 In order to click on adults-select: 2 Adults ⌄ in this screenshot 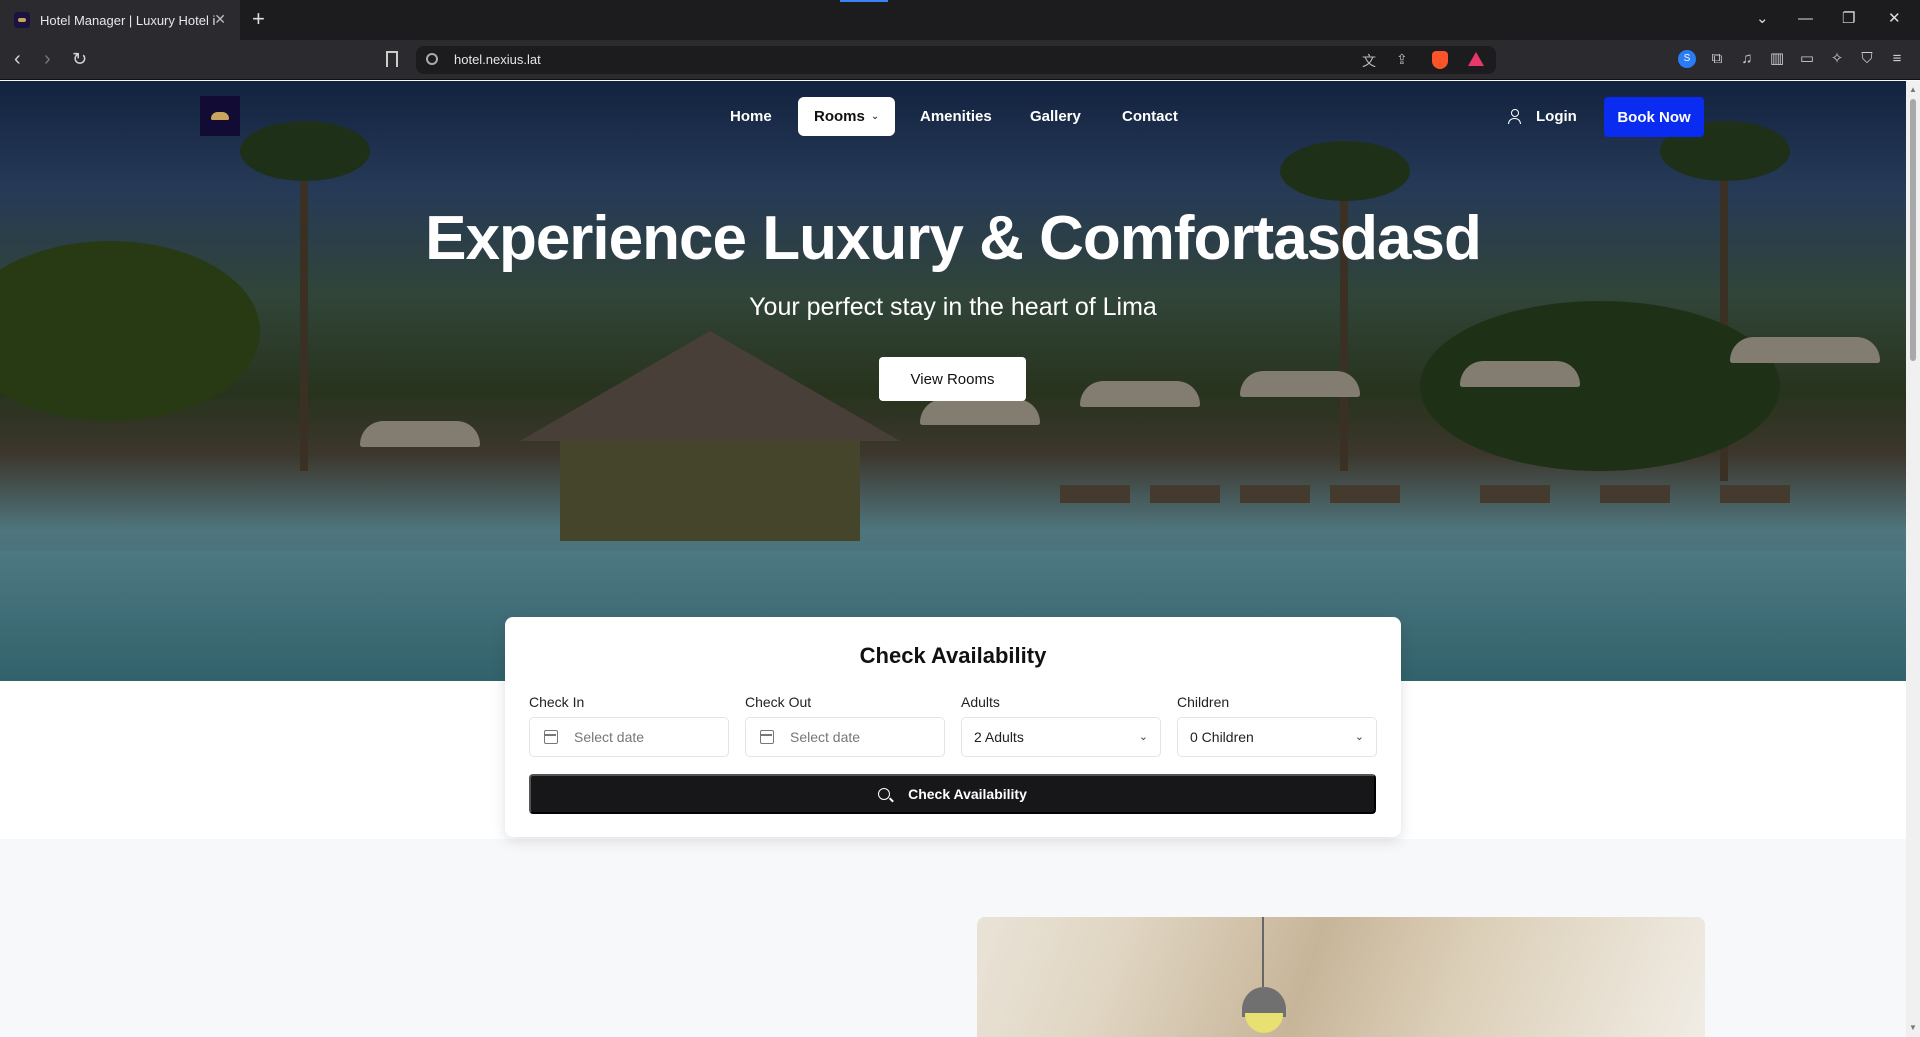, I will do `click(1061, 737)`.